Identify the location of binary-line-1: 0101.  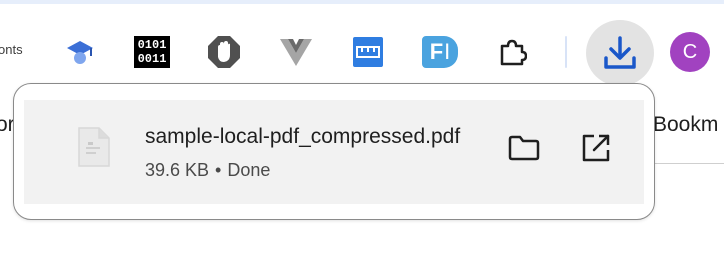
(152, 45).